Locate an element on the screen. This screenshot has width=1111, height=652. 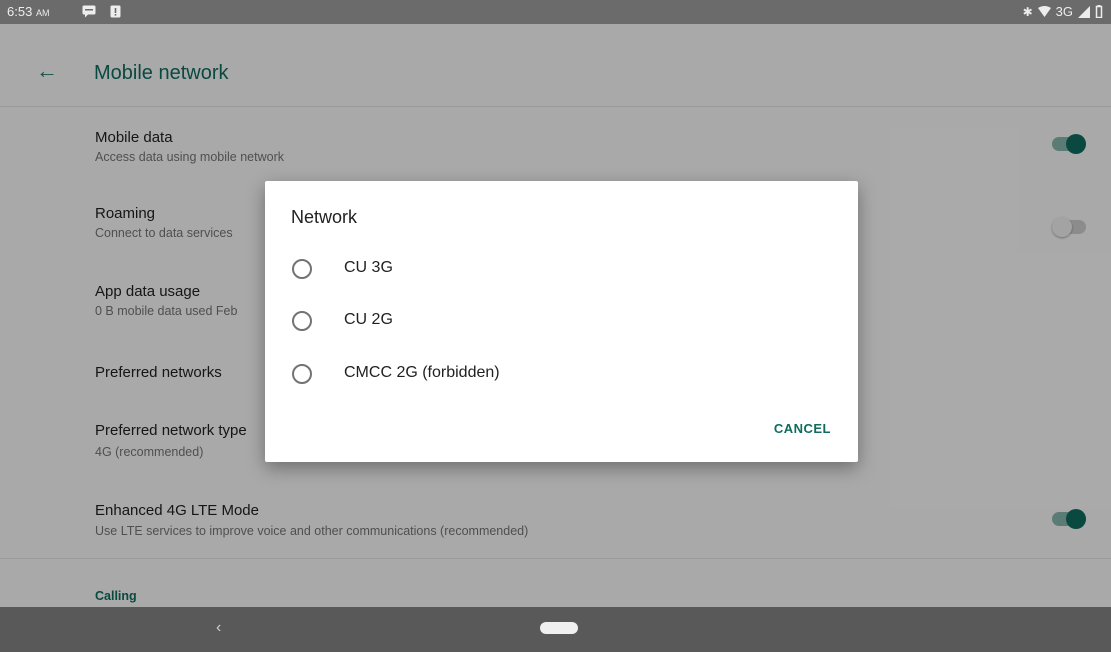
wifi-icon is located at coordinates (1044, 11).